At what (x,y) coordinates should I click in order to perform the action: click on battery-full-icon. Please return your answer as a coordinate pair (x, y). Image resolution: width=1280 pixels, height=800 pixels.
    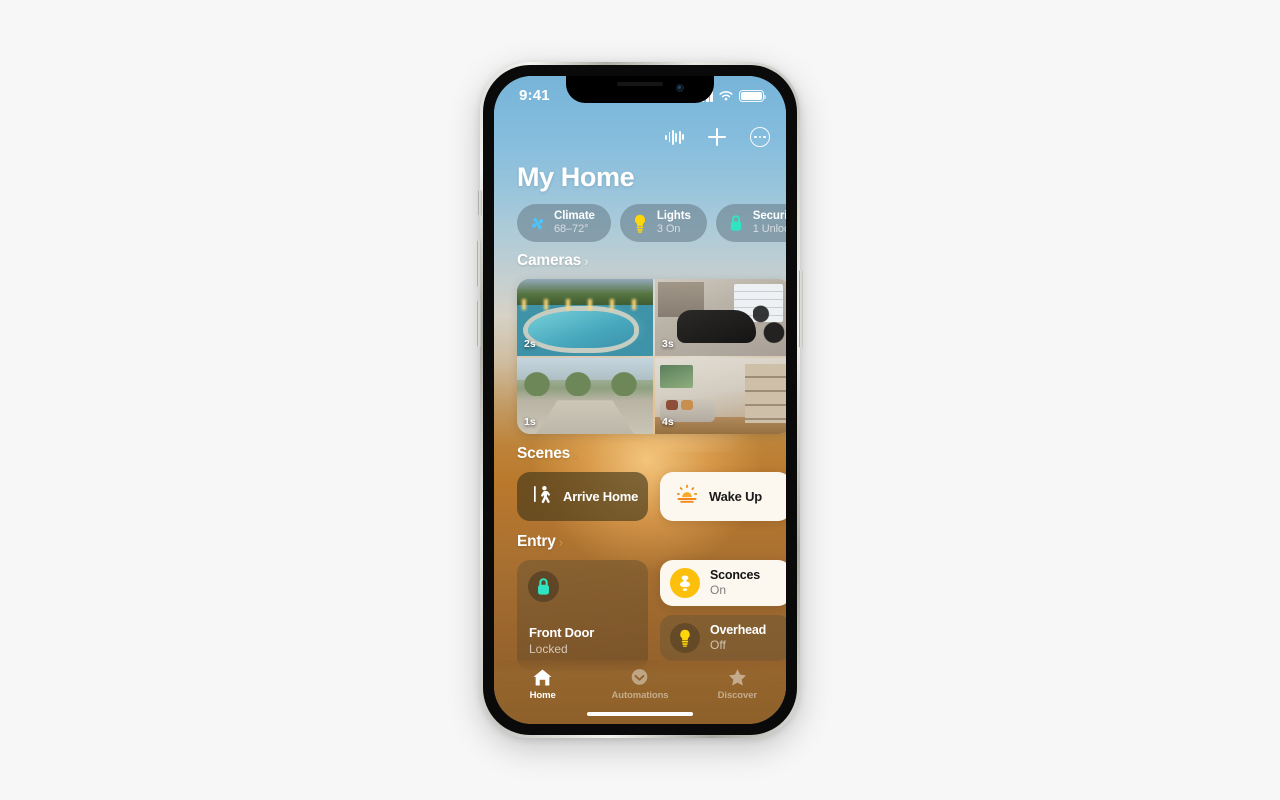
    Looking at the image, I should click on (752, 96).